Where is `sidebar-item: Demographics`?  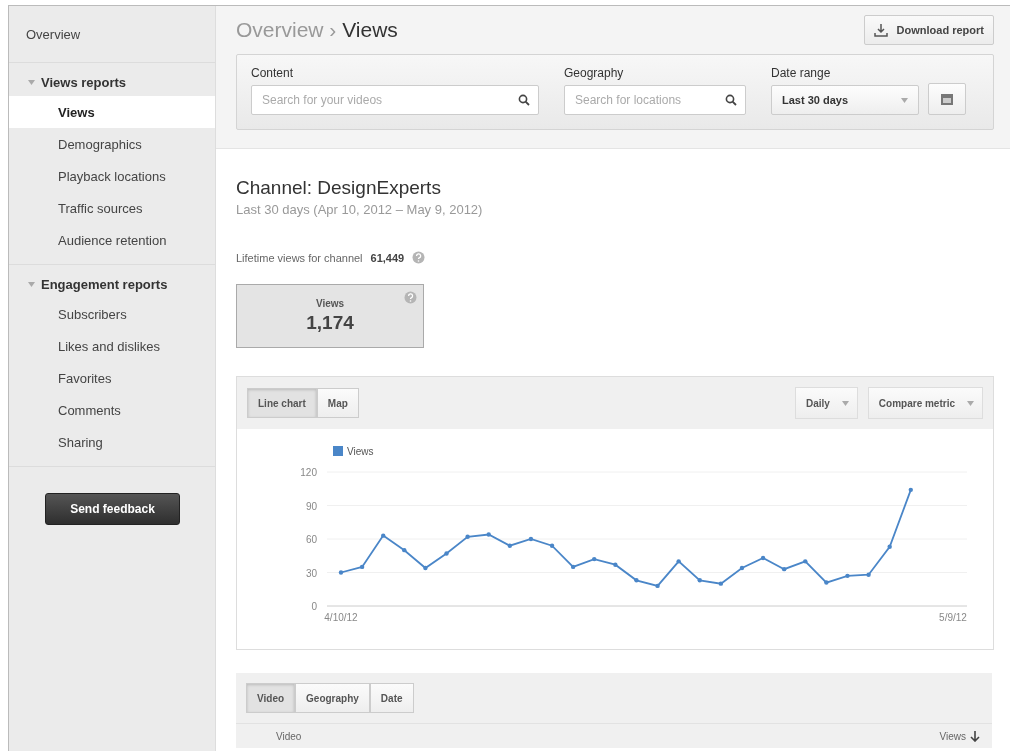
sidebar-item: Demographics is located at coordinates (112, 144).